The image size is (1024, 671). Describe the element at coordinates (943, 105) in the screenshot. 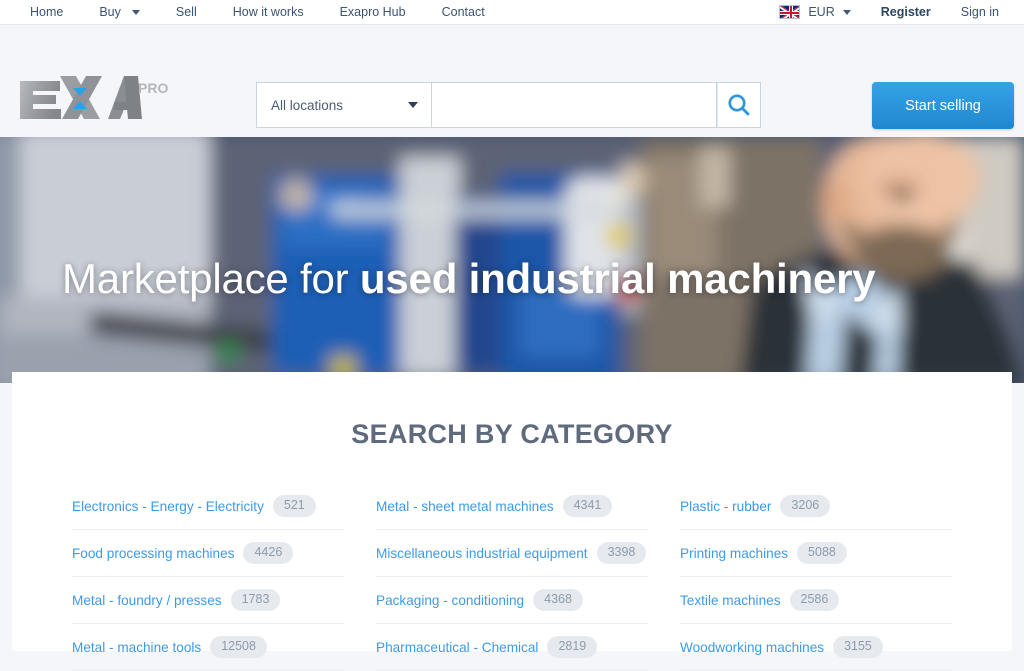

I see `start-selling-button: Start selling` at that location.